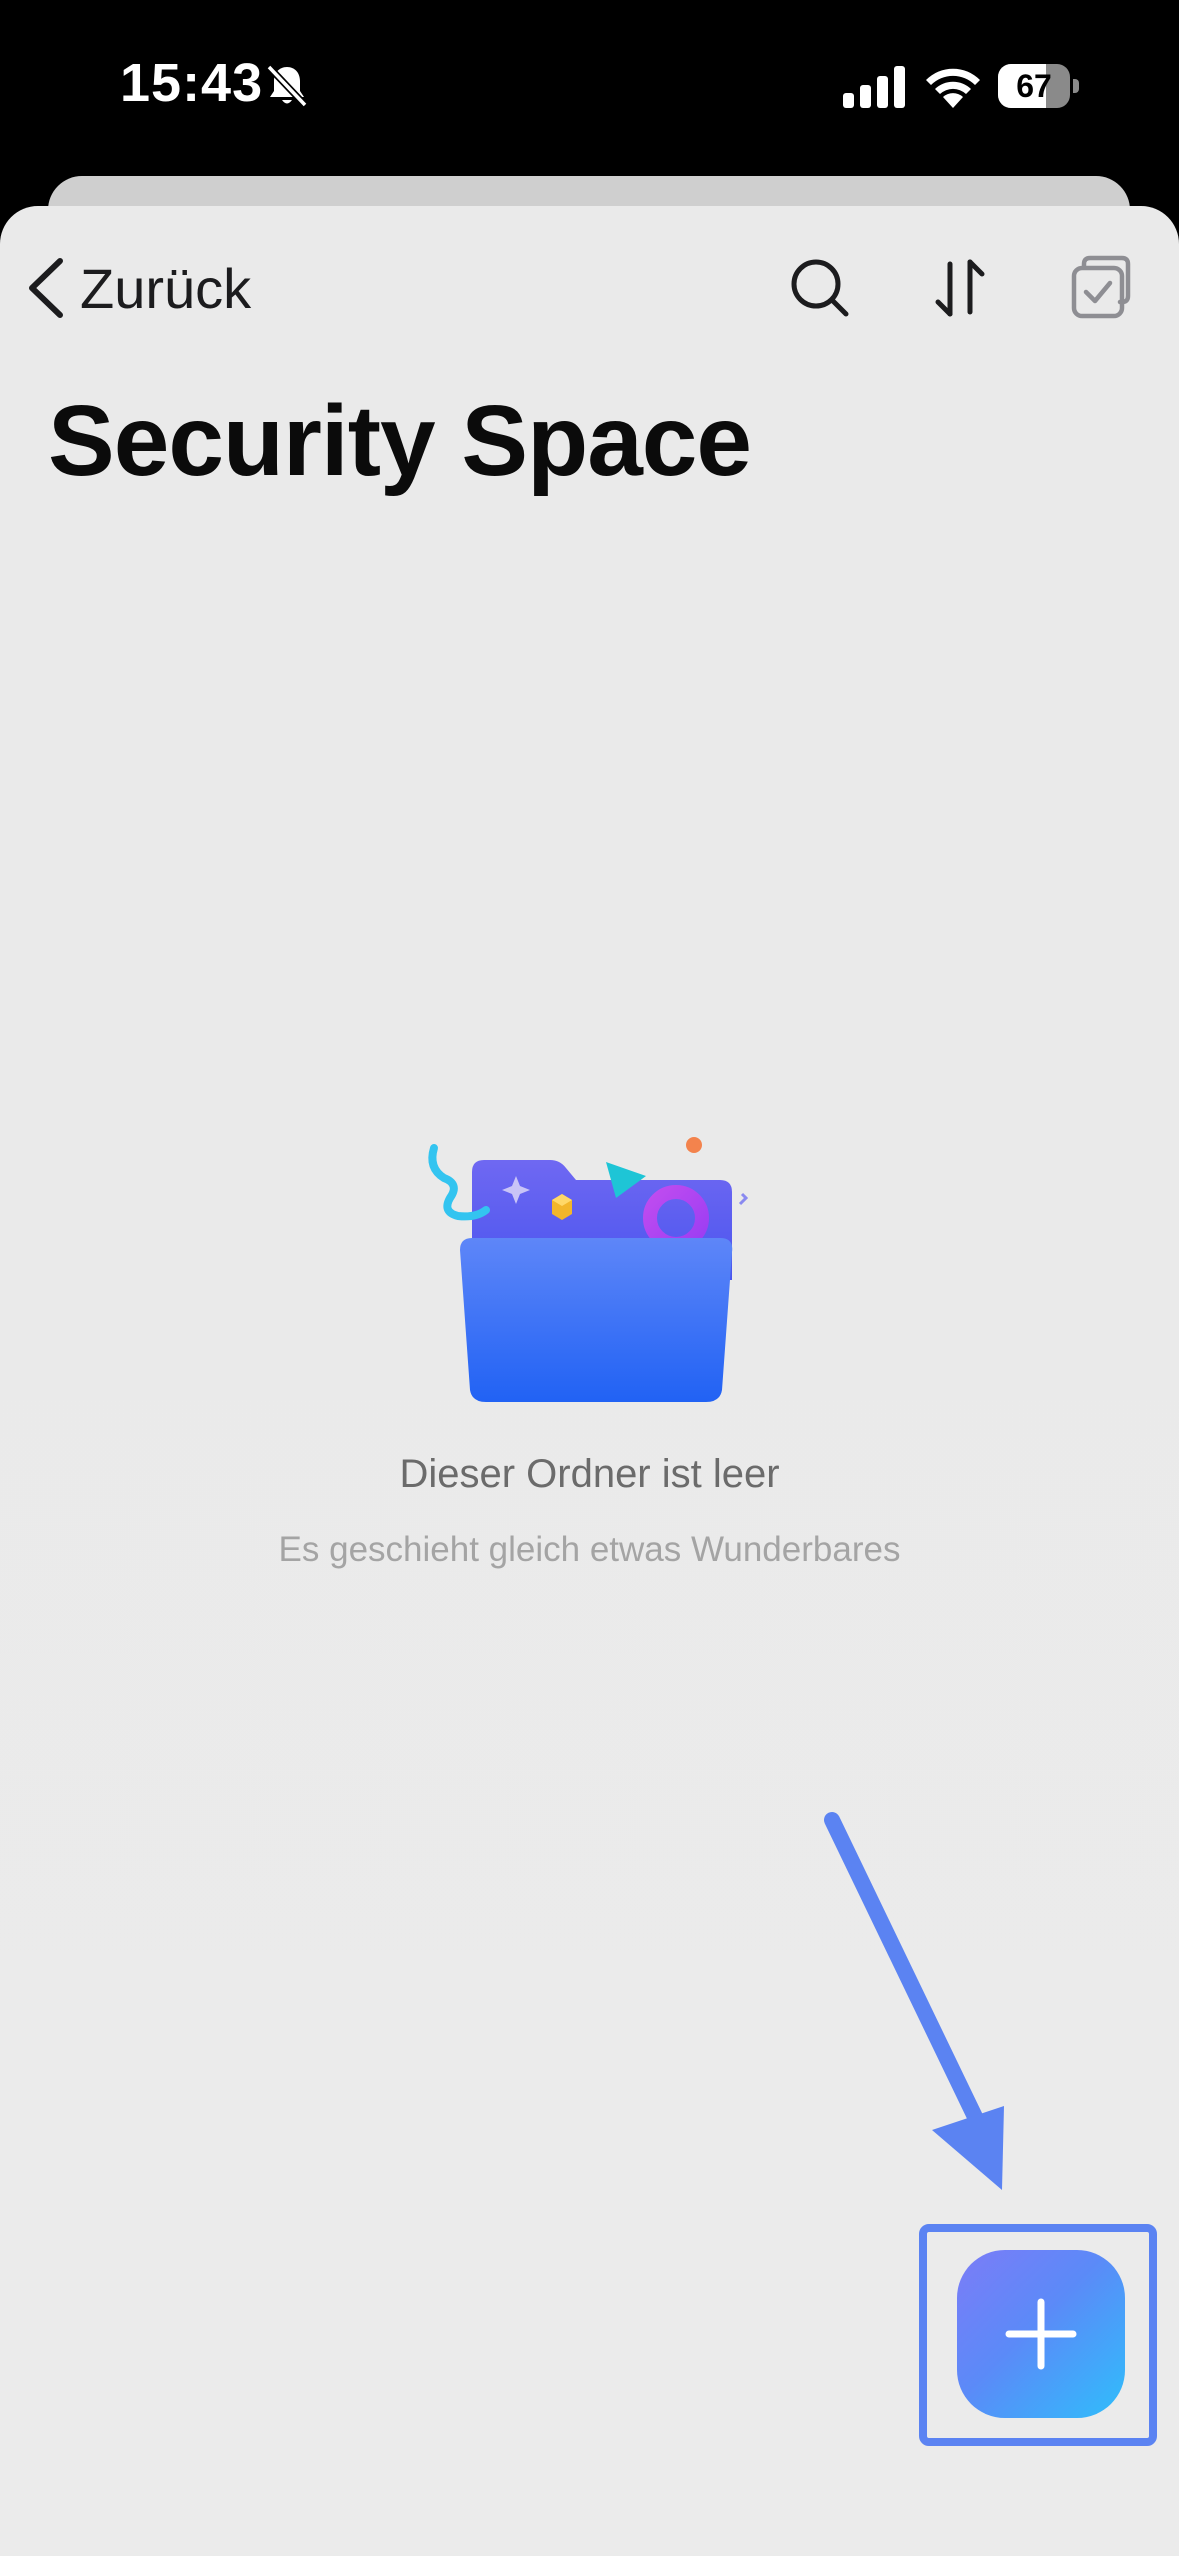 This screenshot has width=1179, height=2556. What do you see at coordinates (914, 2001) in the screenshot?
I see `annotation-arrow` at bounding box center [914, 2001].